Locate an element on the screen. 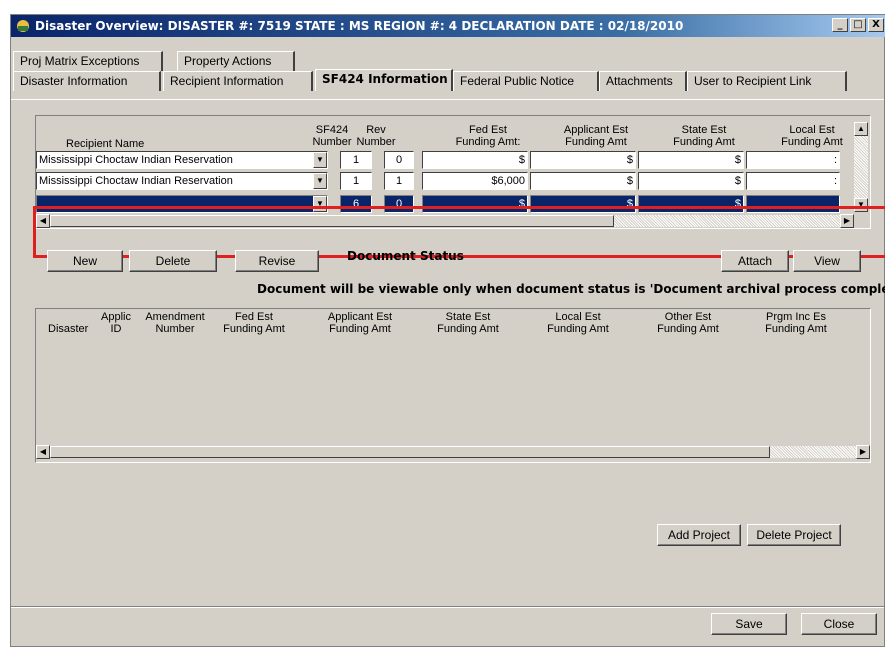 The image size is (885, 647). header-sf424-number: SF424 Number is located at coordinates (332, 136).